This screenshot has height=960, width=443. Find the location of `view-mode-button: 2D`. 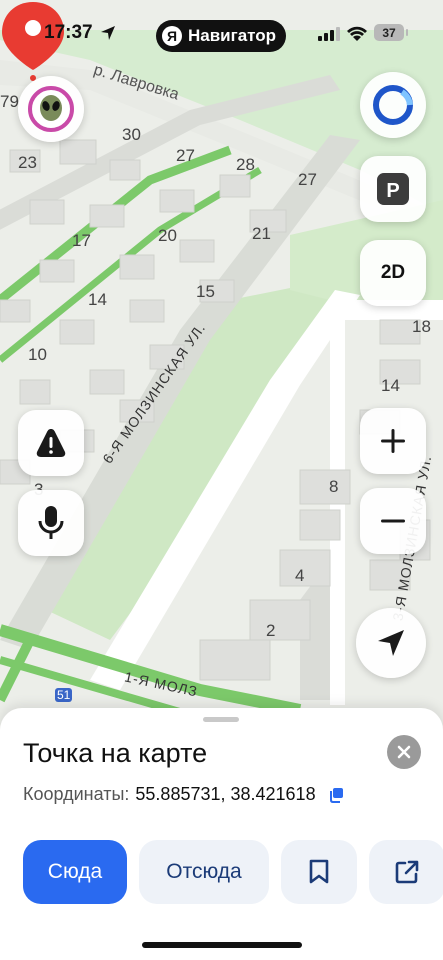

view-mode-button: 2D is located at coordinates (393, 273).